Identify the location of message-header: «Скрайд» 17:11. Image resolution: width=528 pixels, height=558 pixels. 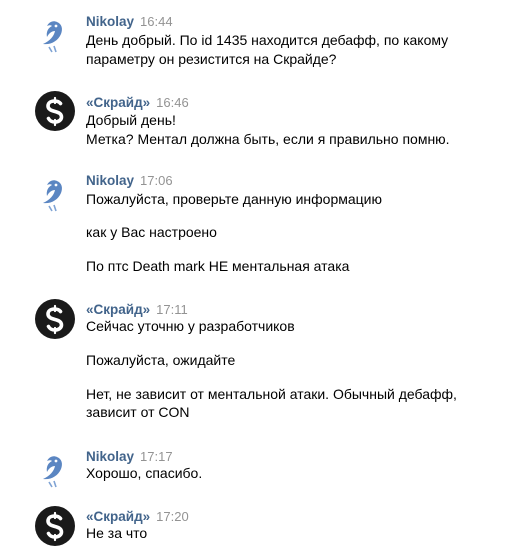
(137, 310).